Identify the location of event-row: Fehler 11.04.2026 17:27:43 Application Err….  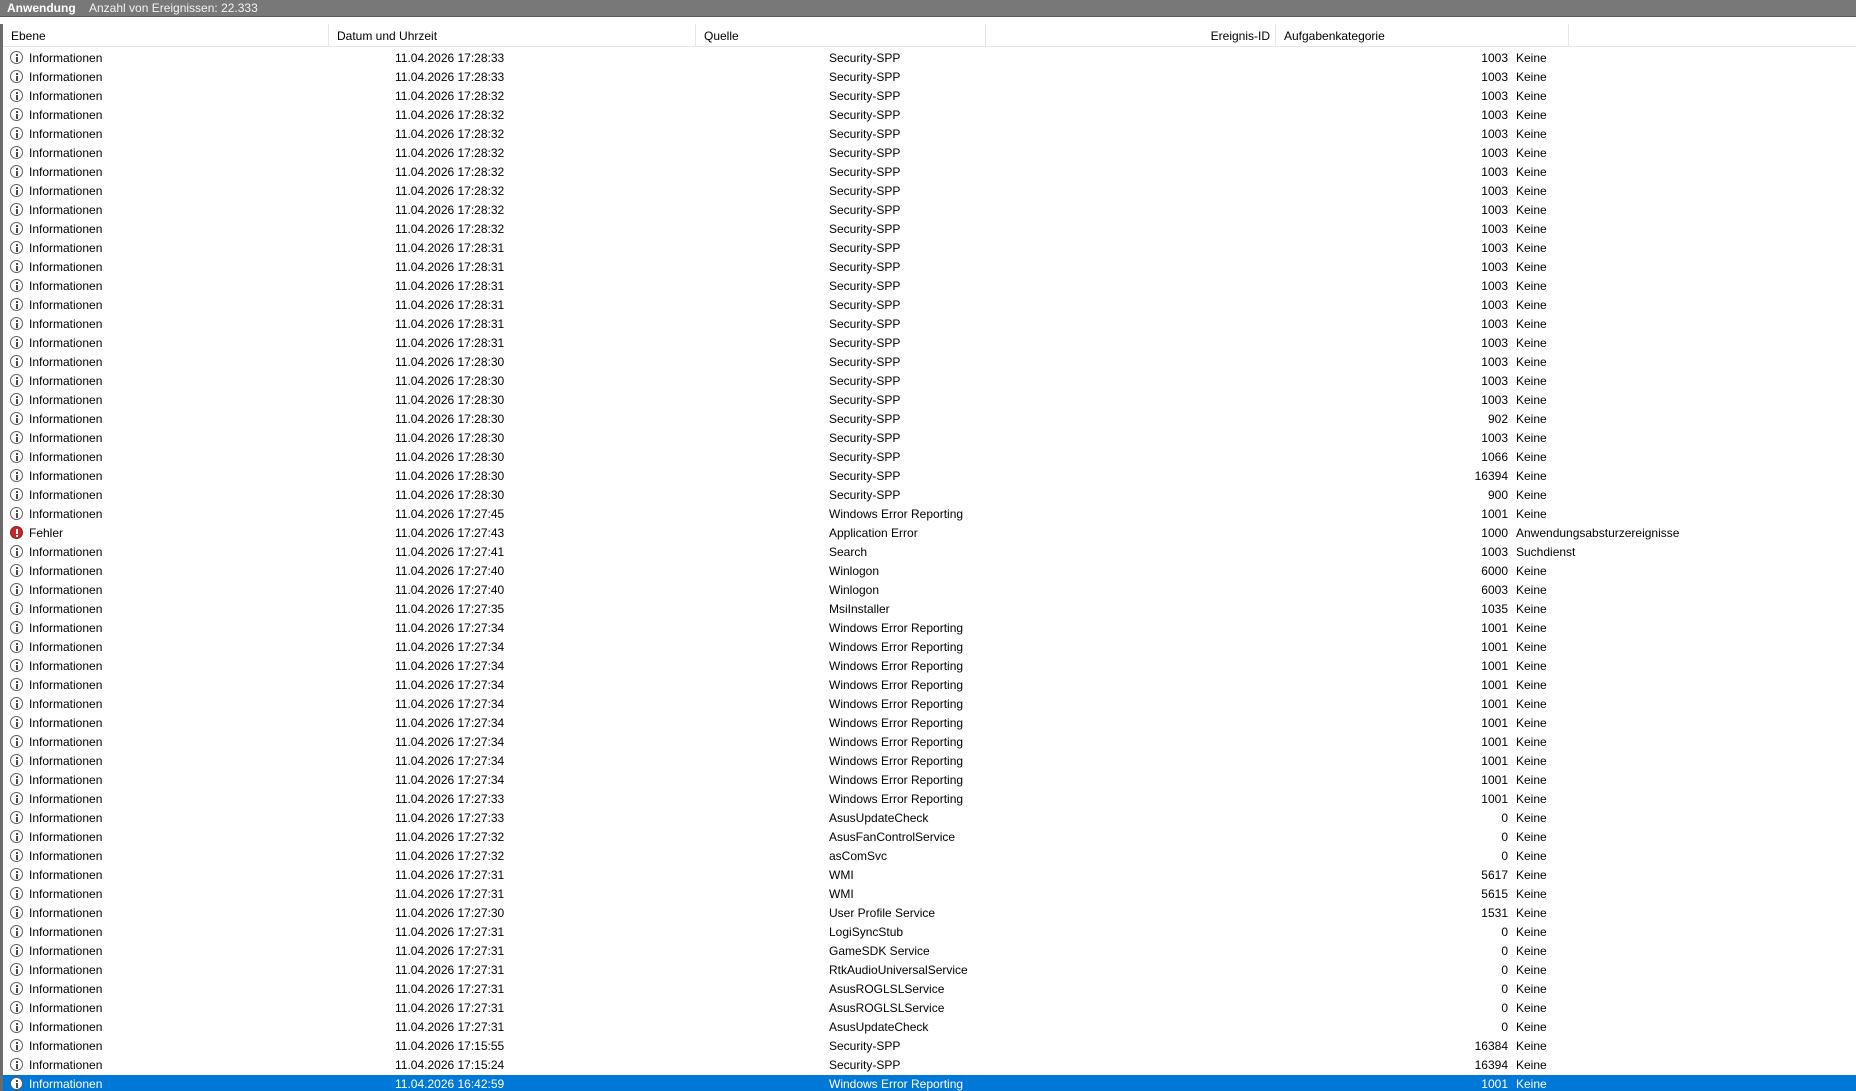
(929, 533).